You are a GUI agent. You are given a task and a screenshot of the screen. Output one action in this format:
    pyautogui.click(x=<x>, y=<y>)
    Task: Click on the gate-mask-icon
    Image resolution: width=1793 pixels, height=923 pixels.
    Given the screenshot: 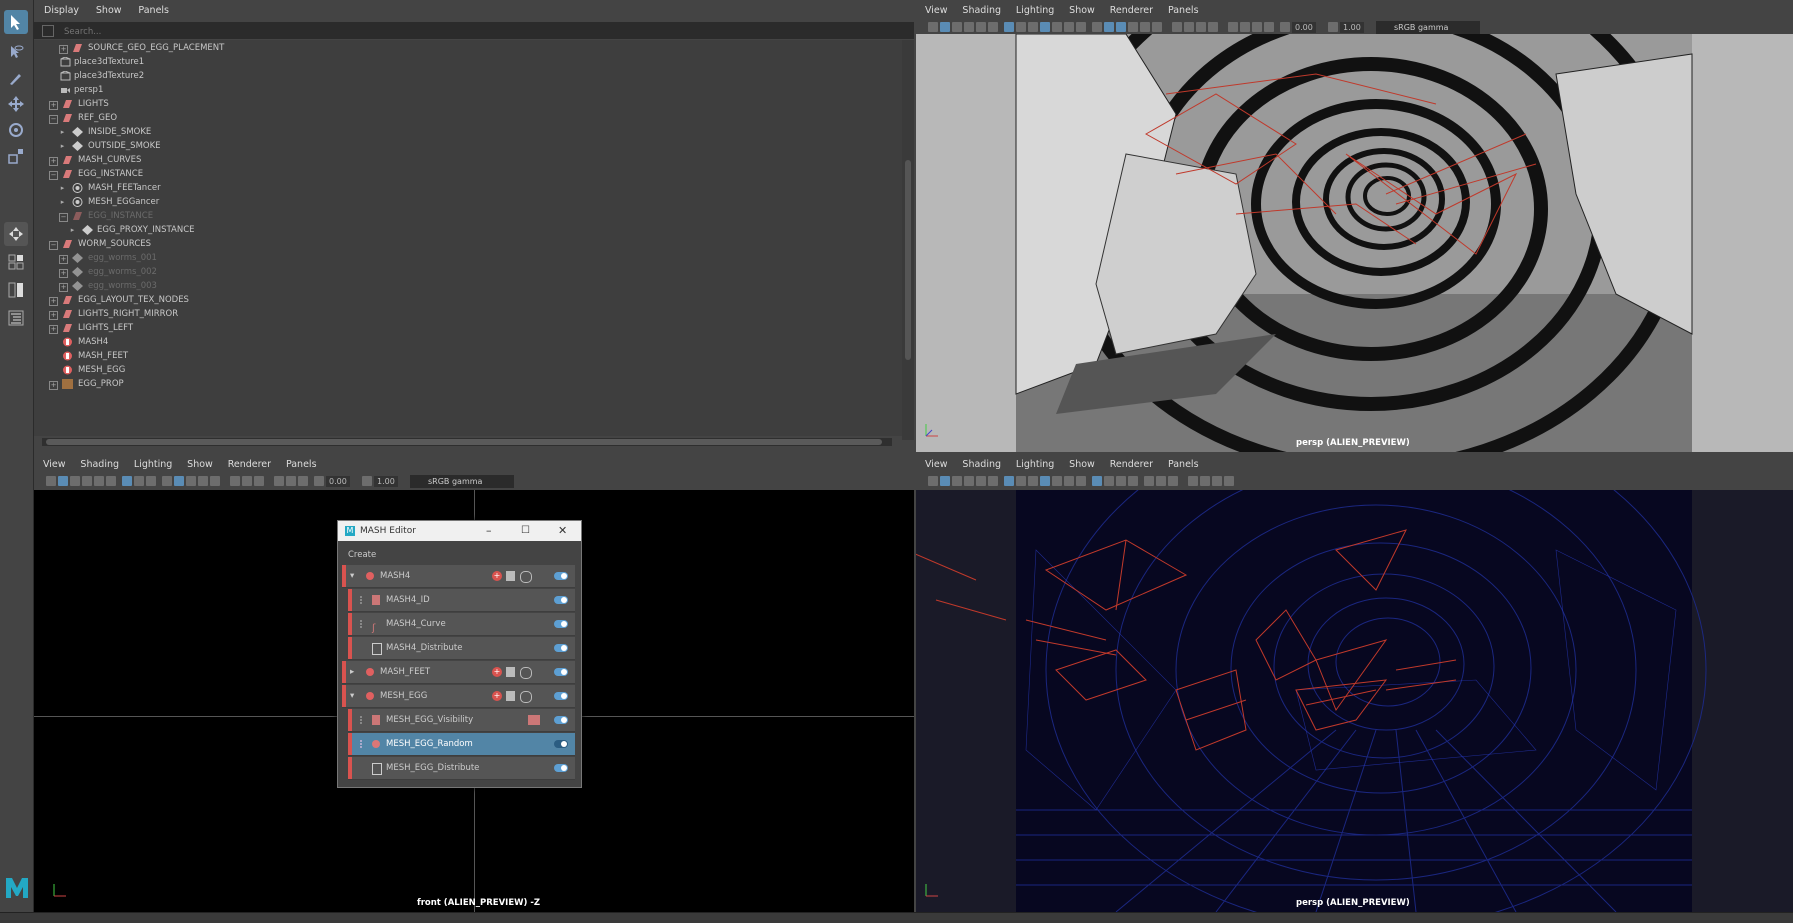 What is the action you would take?
    pyautogui.click(x=1045, y=481)
    